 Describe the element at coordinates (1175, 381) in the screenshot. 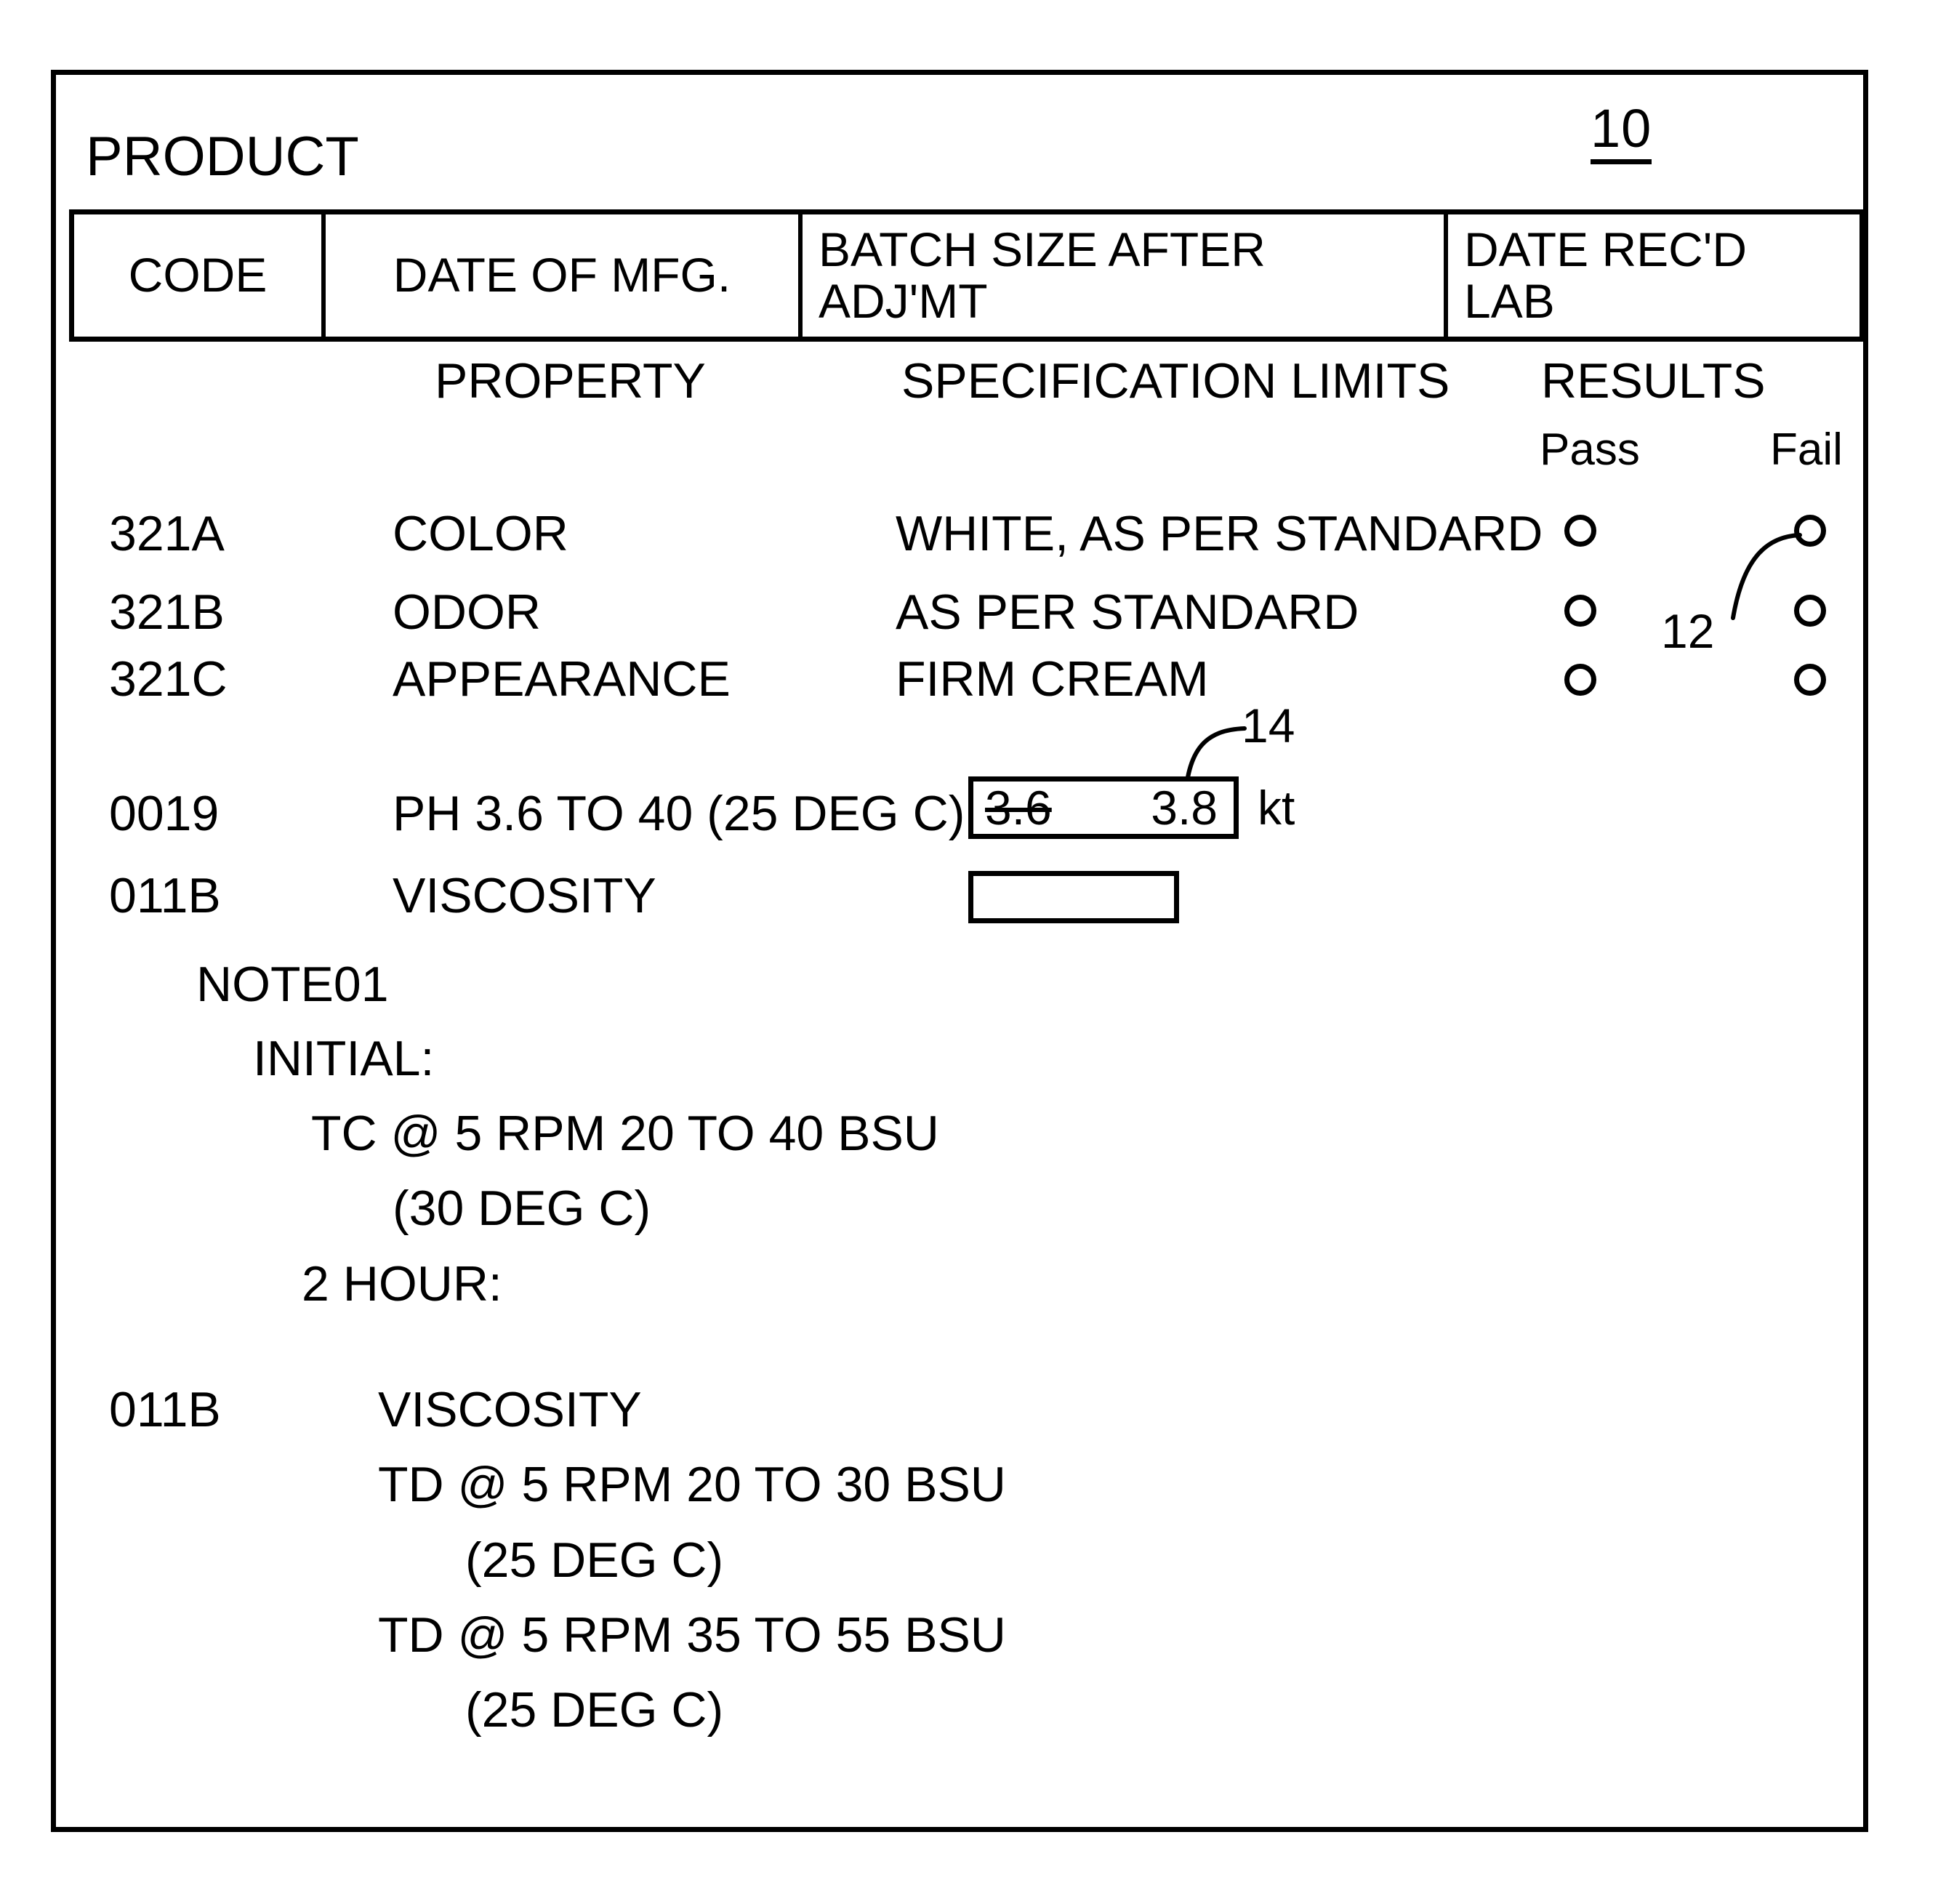

I see `column-header-specification-limits: SPECIFICATION LIMITS` at that location.